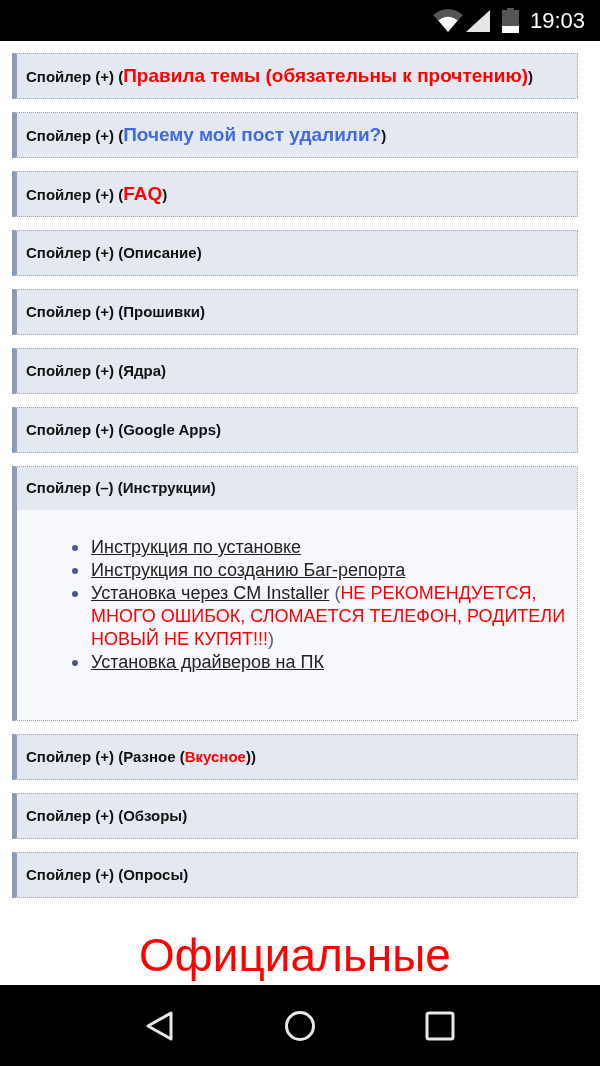  What do you see at coordinates (295, 430) in the screenshot?
I see `spoiler-header: Спойлер (+) (Google Apps)` at bounding box center [295, 430].